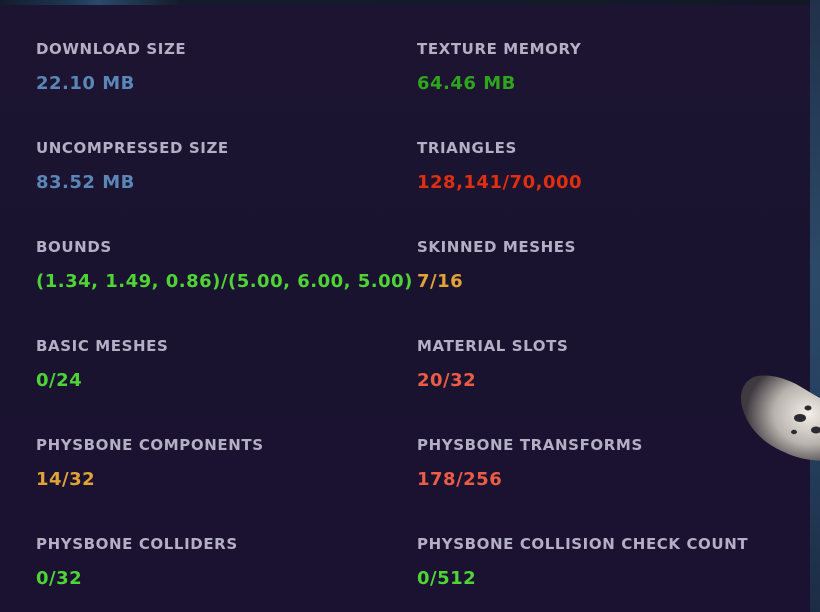 Image resolution: width=820 pixels, height=612 pixels. I want to click on stat-value: (1.34, 1.49, 0.86)/(5.00, 6.00, 5.00), so click(224, 281).